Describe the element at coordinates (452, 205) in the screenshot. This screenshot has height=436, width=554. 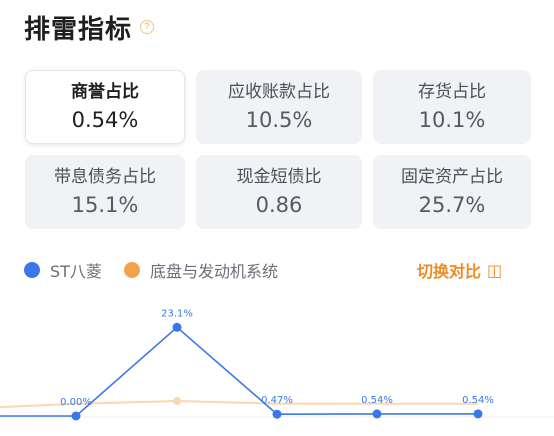
I see `metric-value: 25.7%` at that location.